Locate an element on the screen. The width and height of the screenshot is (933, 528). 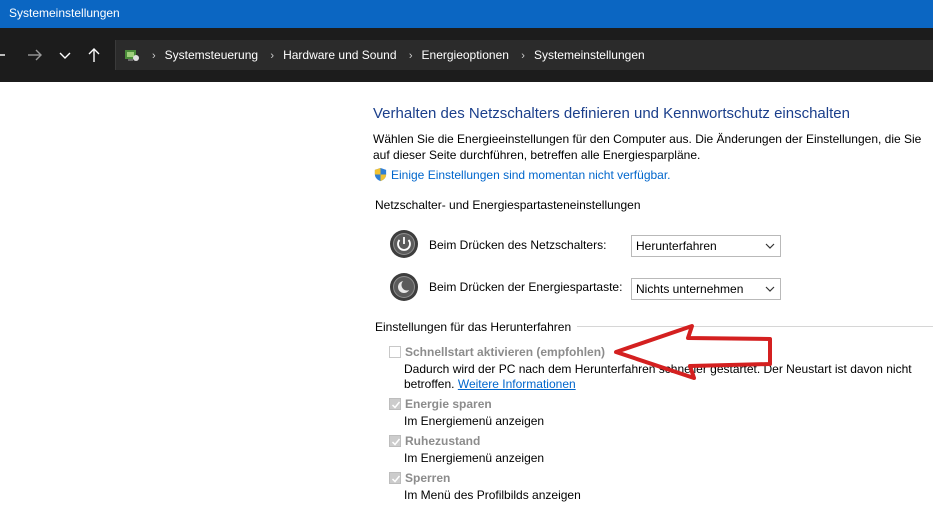
sleep-description: Im Energiemenü anzeigen is located at coordinates (474, 421).